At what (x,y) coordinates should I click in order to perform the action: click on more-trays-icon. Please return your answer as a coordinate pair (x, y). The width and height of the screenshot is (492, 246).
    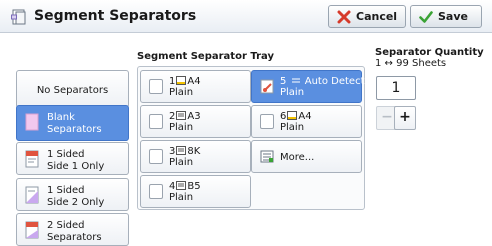
    Looking at the image, I should click on (267, 156).